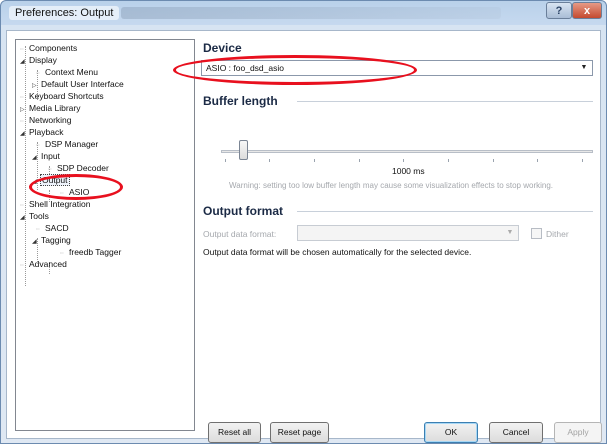  I want to click on apply-button: Apply, so click(578, 432).